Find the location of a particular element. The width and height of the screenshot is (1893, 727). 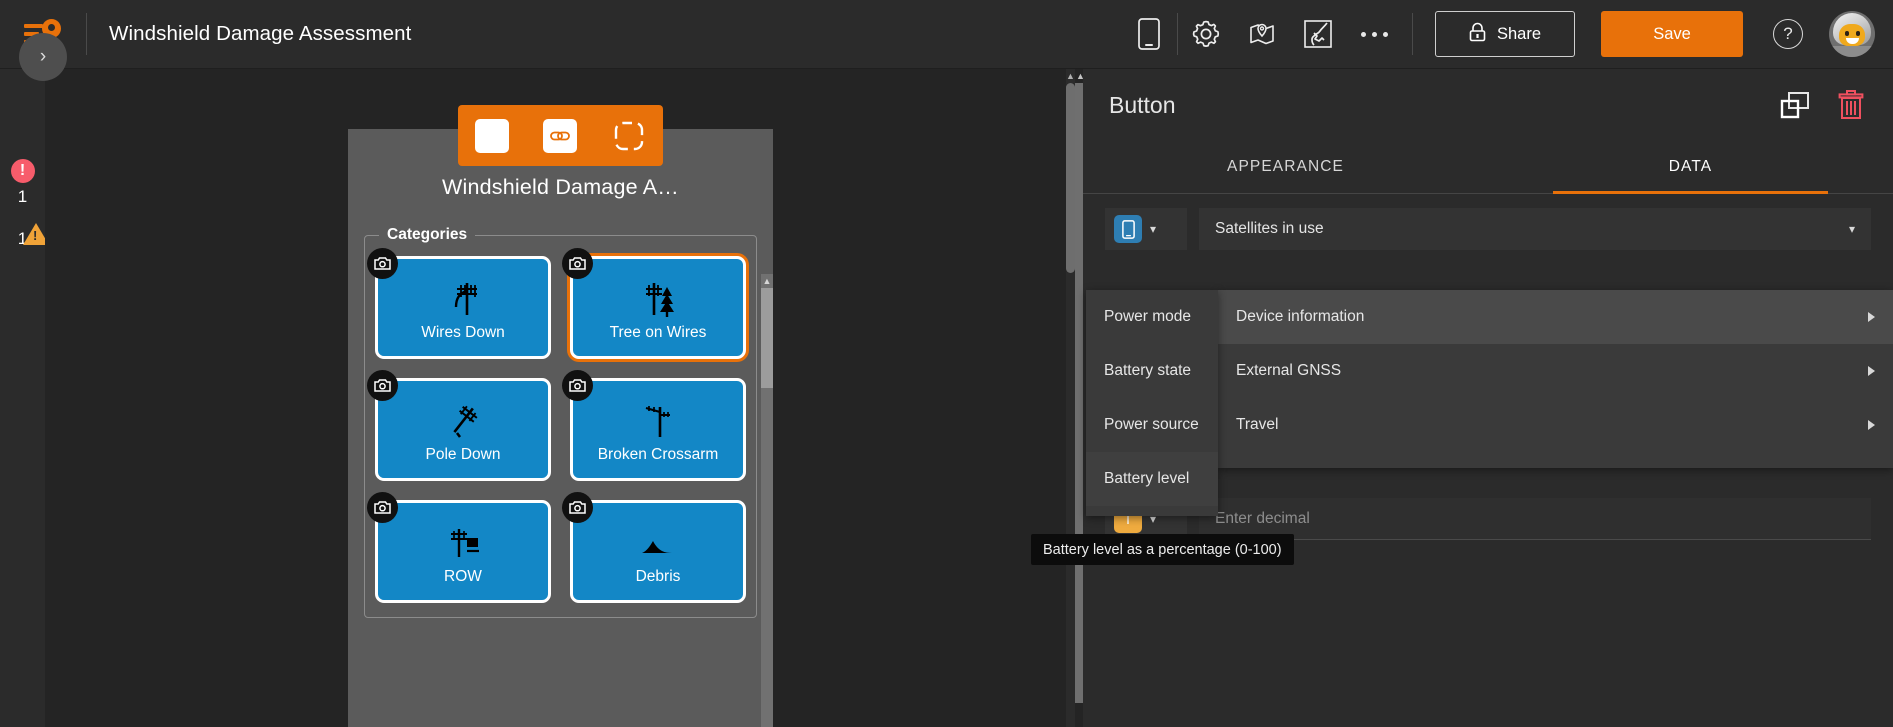

menu-item-label: Travel is located at coordinates (1257, 424).